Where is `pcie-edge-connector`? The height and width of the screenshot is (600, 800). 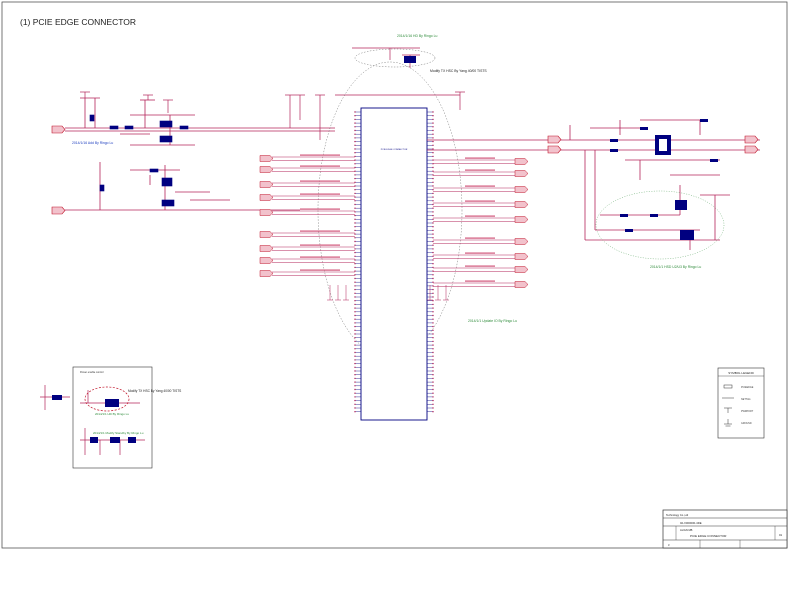 pcie-edge-connector is located at coordinates (394, 264).